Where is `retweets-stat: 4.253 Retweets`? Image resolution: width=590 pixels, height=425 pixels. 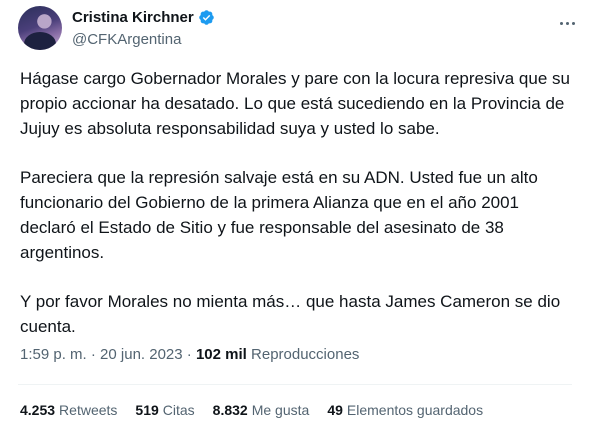
retweets-stat: 4.253 Retweets is located at coordinates (68, 410).